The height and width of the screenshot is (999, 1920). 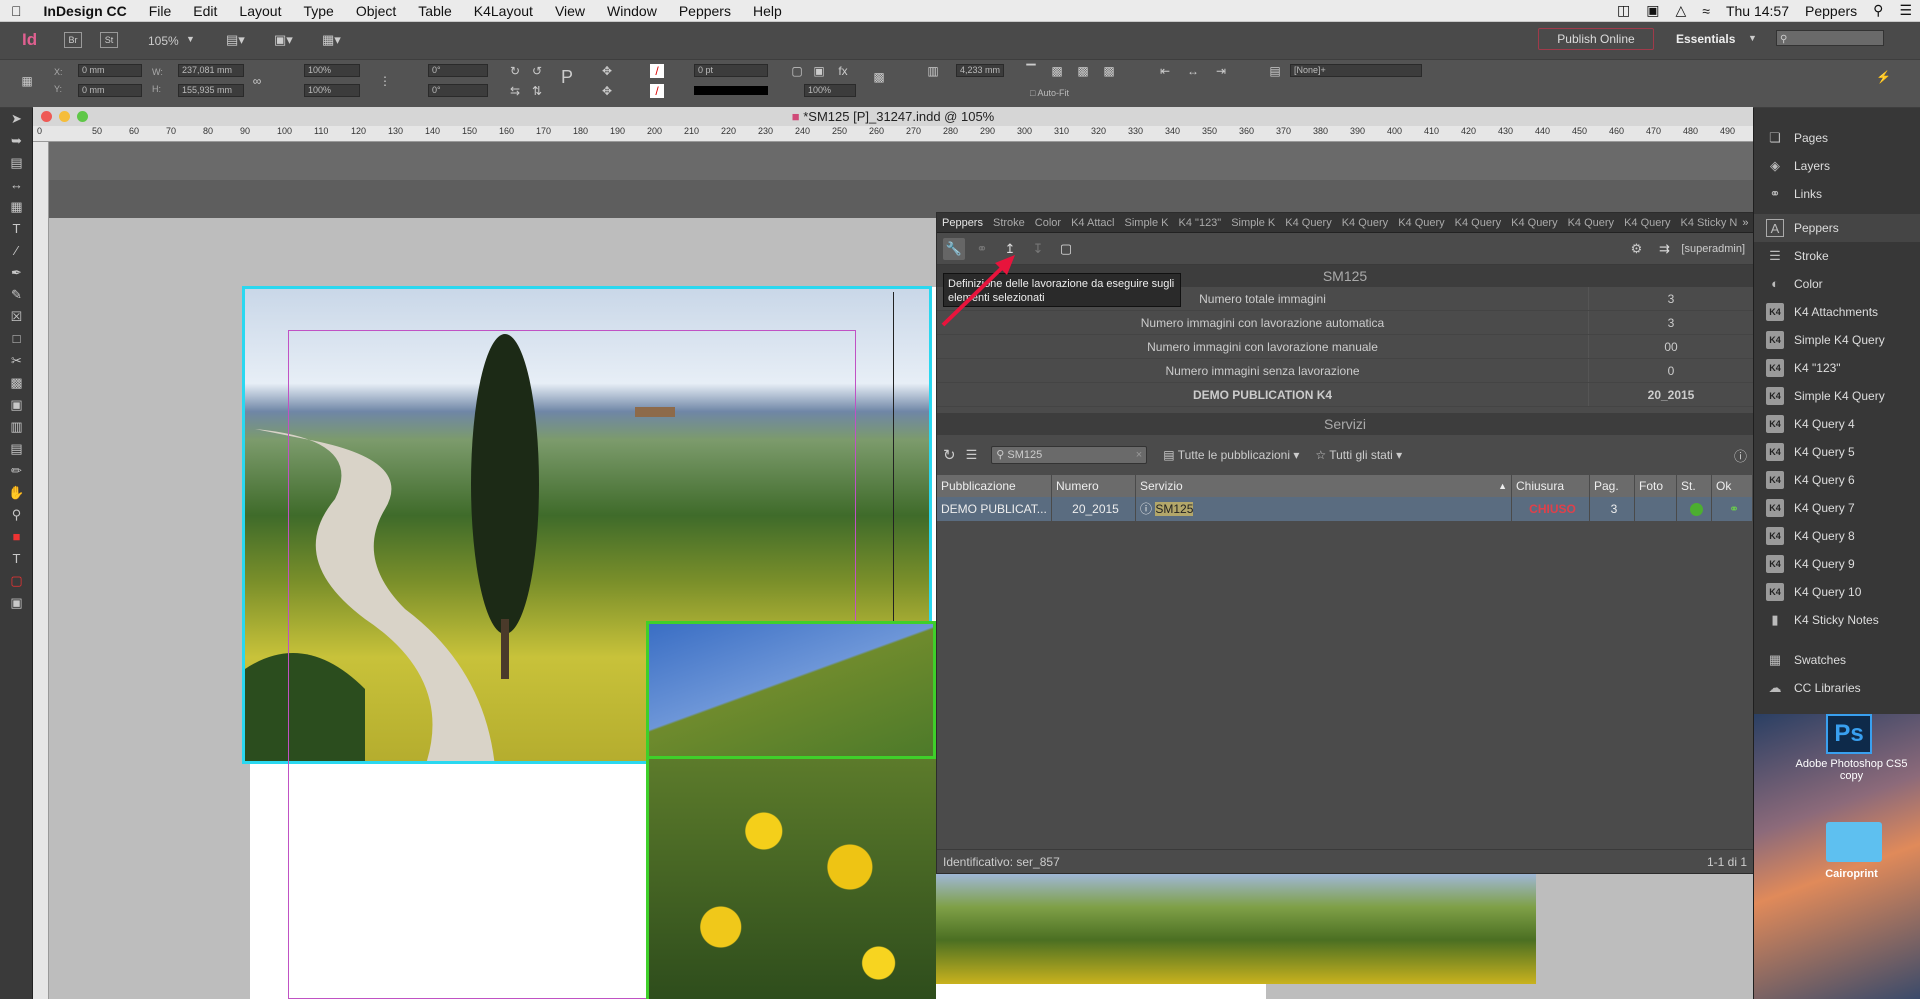 What do you see at coordinates (376, 11) in the screenshot?
I see `menu-object: Object` at bounding box center [376, 11].